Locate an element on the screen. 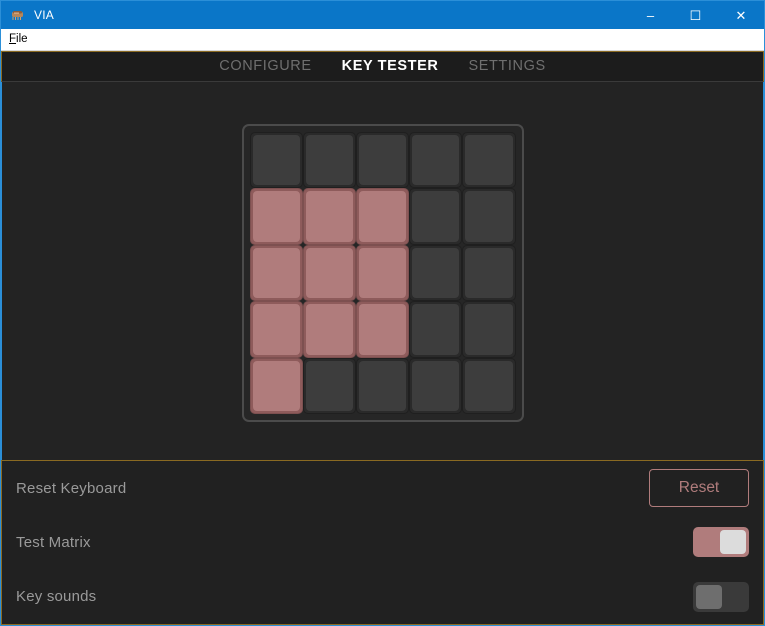 The height and width of the screenshot is (626, 765). key-sounds-toggle is located at coordinates (721, 596).